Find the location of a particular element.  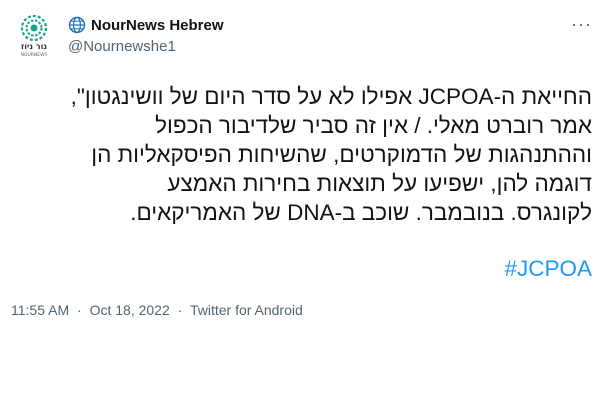

hashtag-link: #JCPOA is located at coordinates (548, 269).